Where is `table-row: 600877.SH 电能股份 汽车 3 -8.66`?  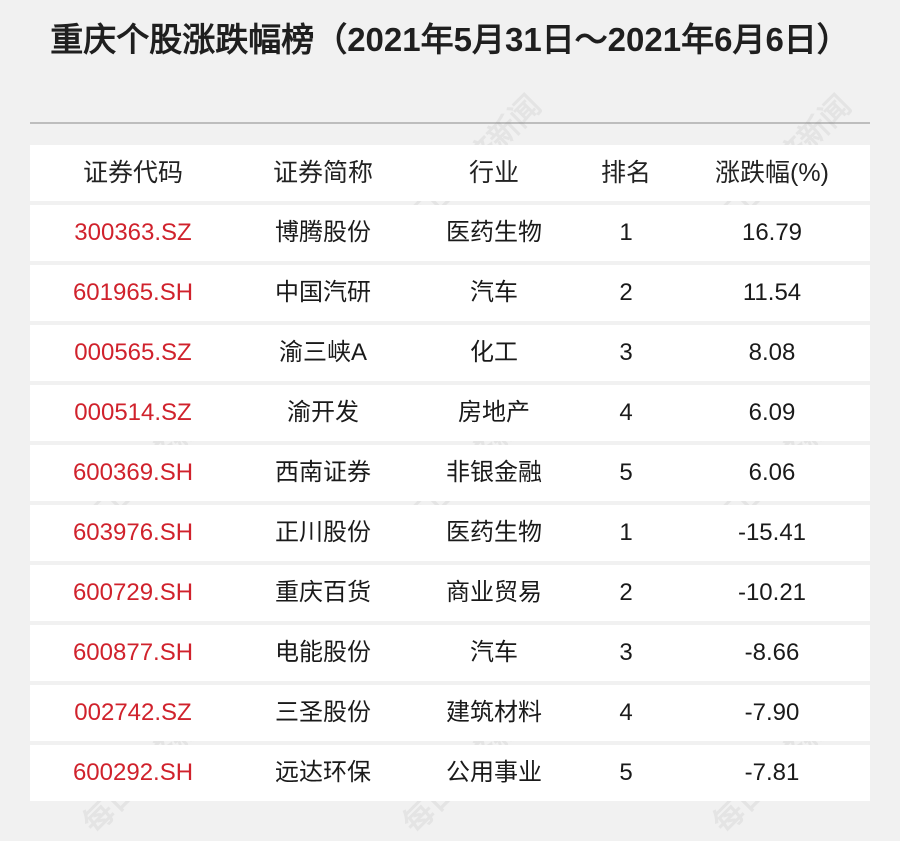
table-row: 600877.SH 电能股份 汽车 3 -8.66 is located at coordinates (450, 653).